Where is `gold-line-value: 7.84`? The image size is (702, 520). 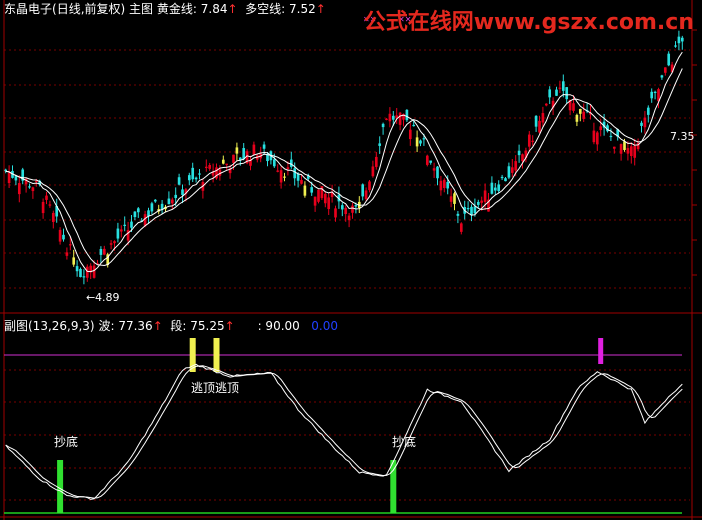 gold-line-value: 7.84 is located at coordinates (214, 9).